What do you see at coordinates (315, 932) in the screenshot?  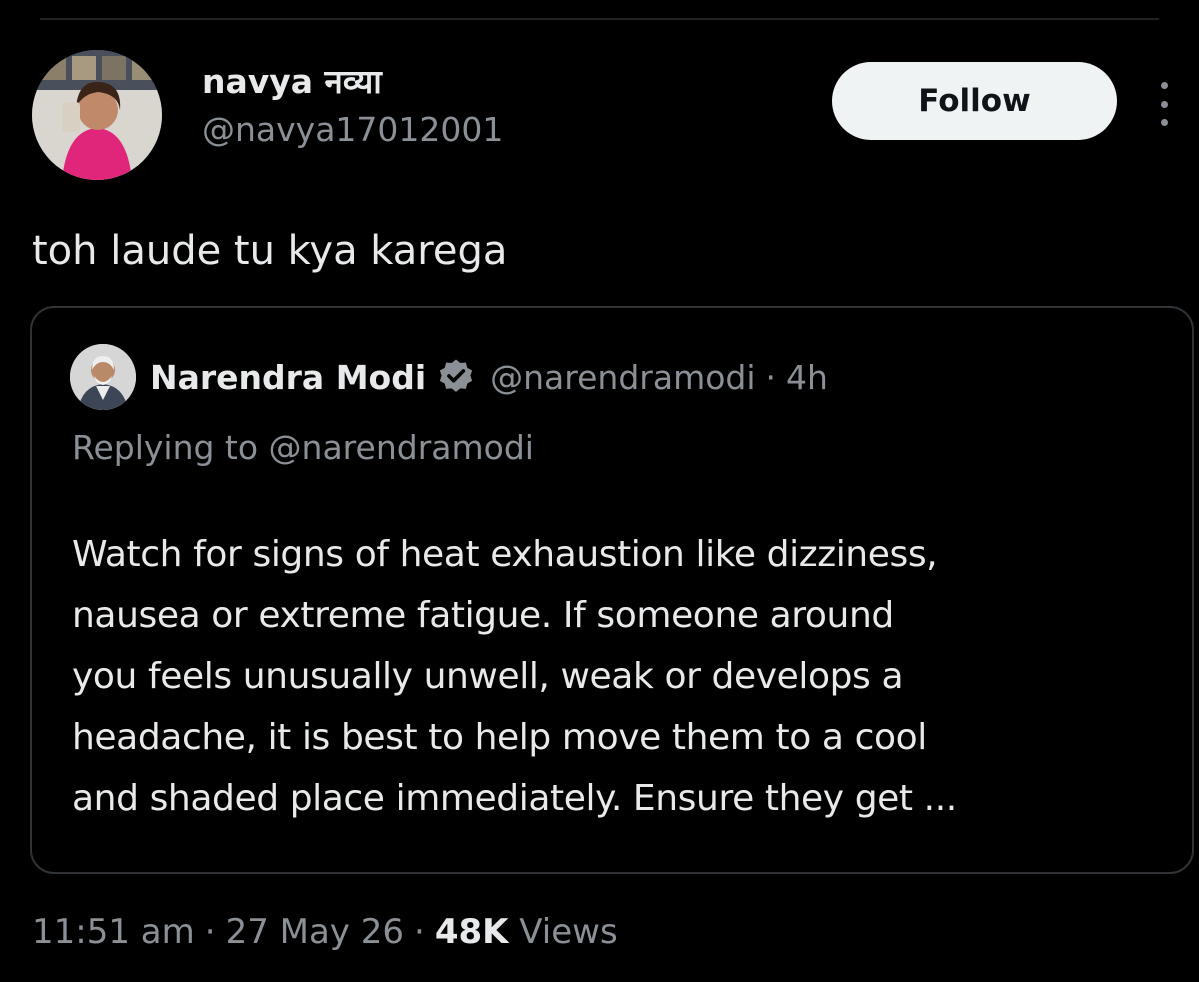 I see `tweet-date: 27 May 26` at bounding box center [315, 932].